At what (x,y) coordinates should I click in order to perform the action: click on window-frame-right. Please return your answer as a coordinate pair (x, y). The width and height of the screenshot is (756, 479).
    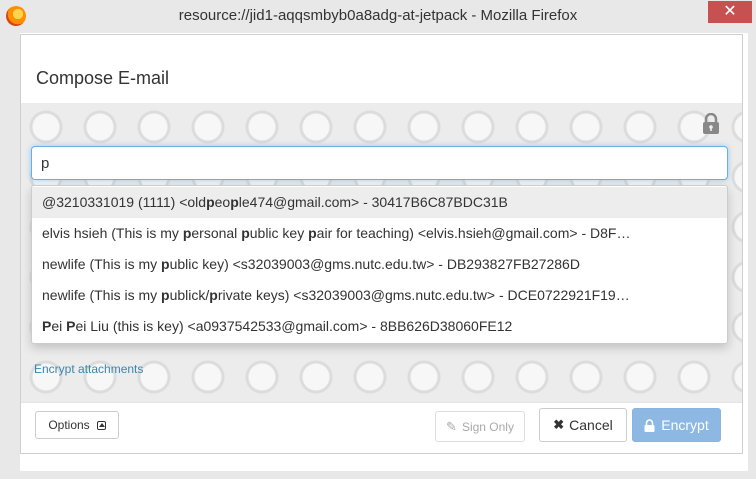
    Looking at the image, I should click on (752, 256).